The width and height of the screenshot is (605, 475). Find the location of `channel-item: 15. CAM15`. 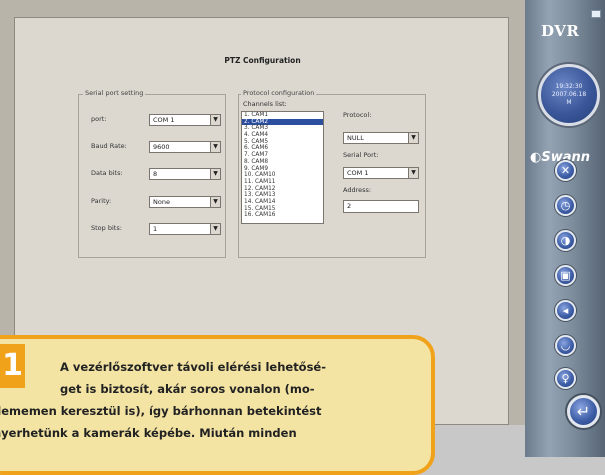

channel-item: 15. CAM15 is located at coordinates (282, 209).